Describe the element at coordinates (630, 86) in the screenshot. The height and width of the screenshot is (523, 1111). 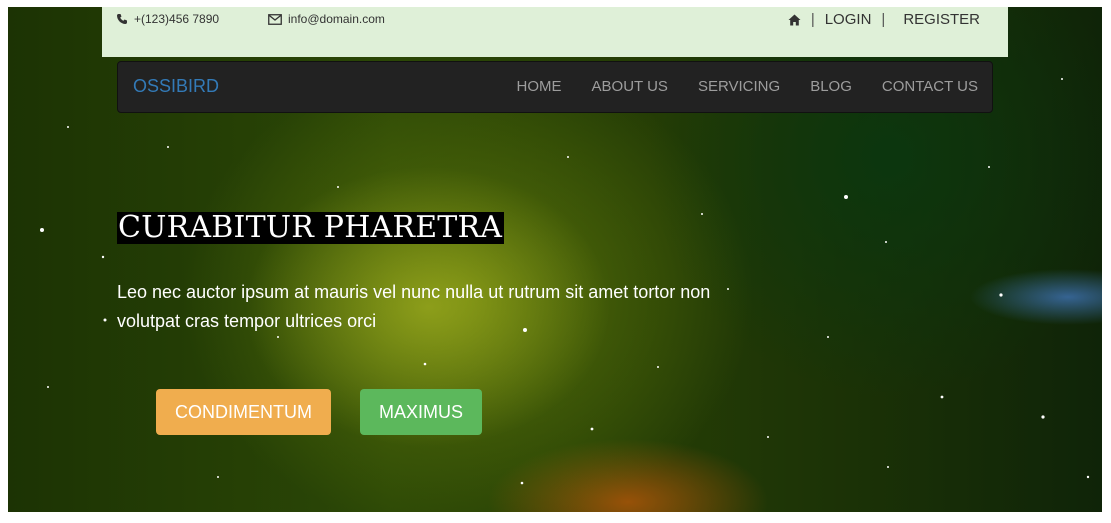
I see `nav-item-about-us: ABOUT US` at that location.